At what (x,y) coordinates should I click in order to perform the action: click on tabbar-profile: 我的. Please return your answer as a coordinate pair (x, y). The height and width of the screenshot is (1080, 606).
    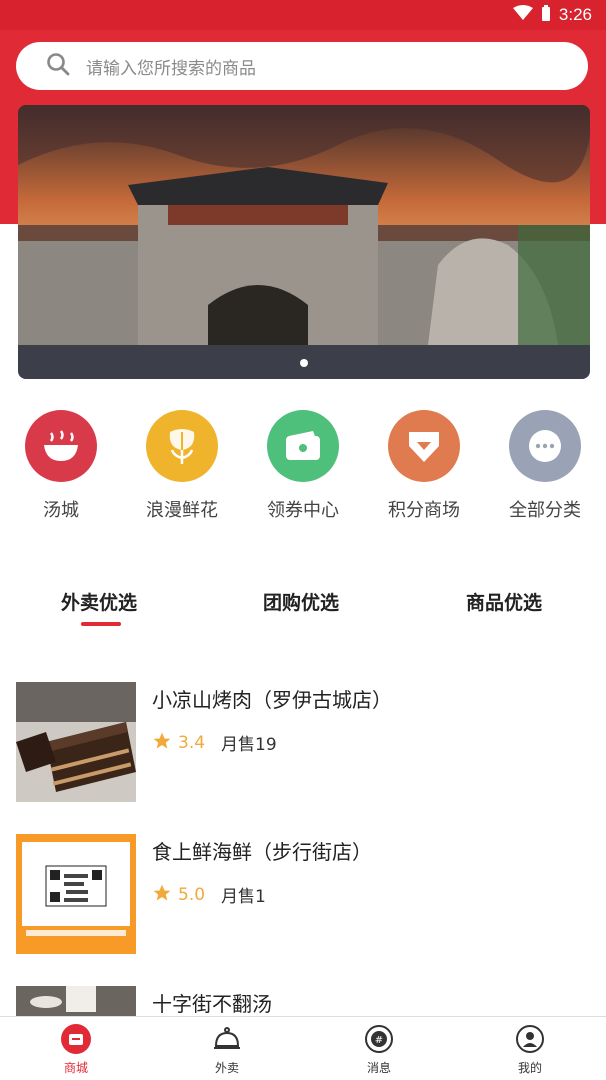
    Looking at the image, I should click on (530, 1049).